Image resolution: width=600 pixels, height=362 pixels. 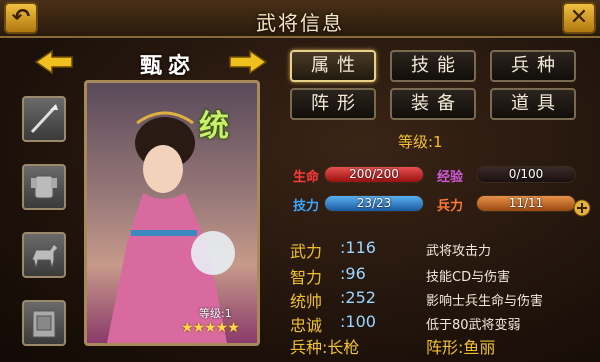 I want to click on horse-icon, so click(x=45, y=256).